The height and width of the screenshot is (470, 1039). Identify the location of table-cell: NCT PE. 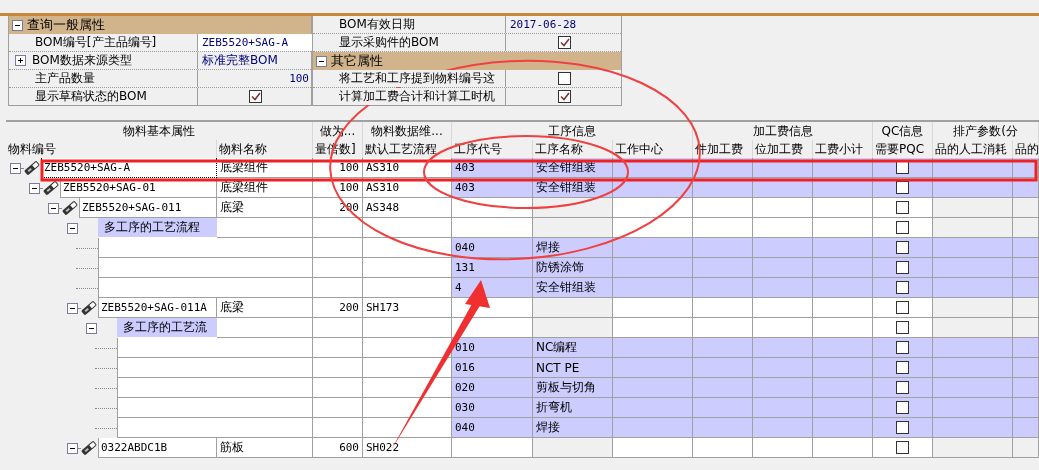
(573, 368).